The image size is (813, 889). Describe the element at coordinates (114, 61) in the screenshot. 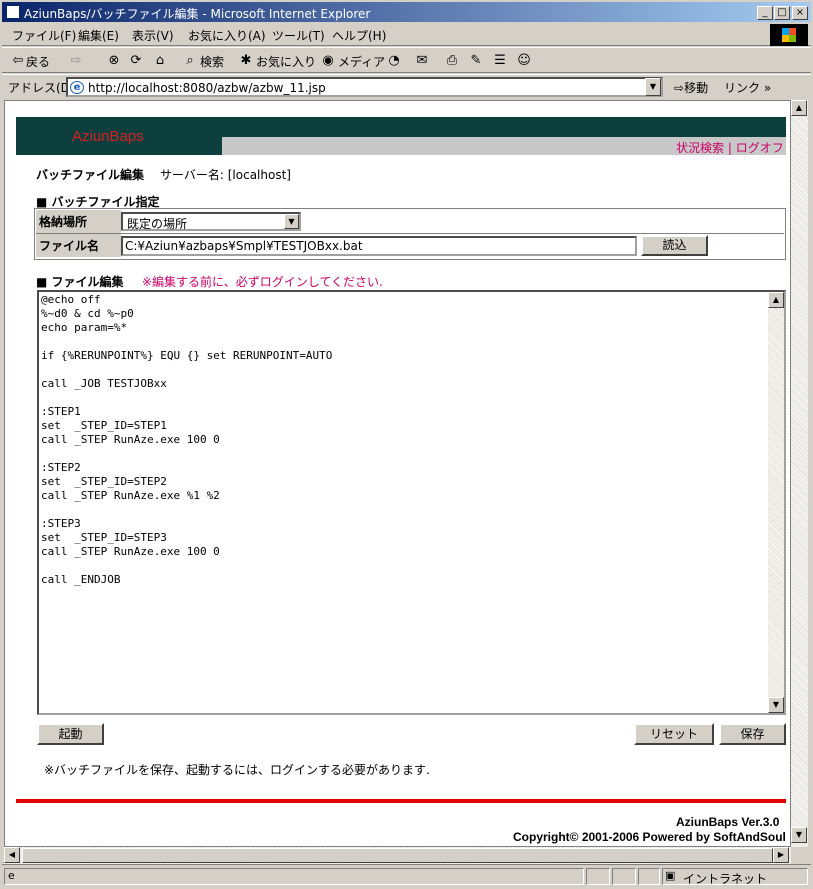

I see `stop-icon: ⊗` at that location.